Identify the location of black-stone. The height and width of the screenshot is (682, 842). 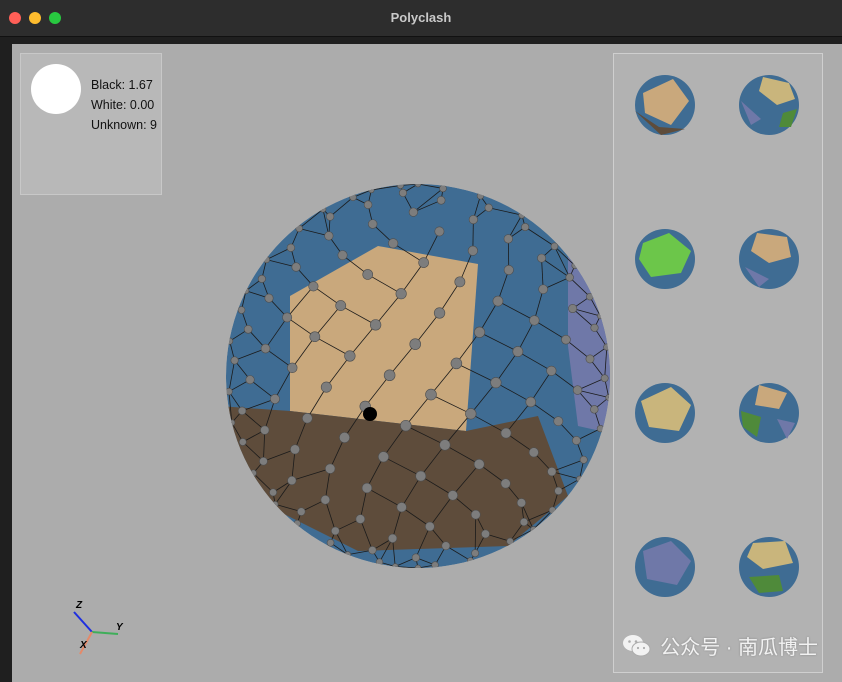
(370, 414).